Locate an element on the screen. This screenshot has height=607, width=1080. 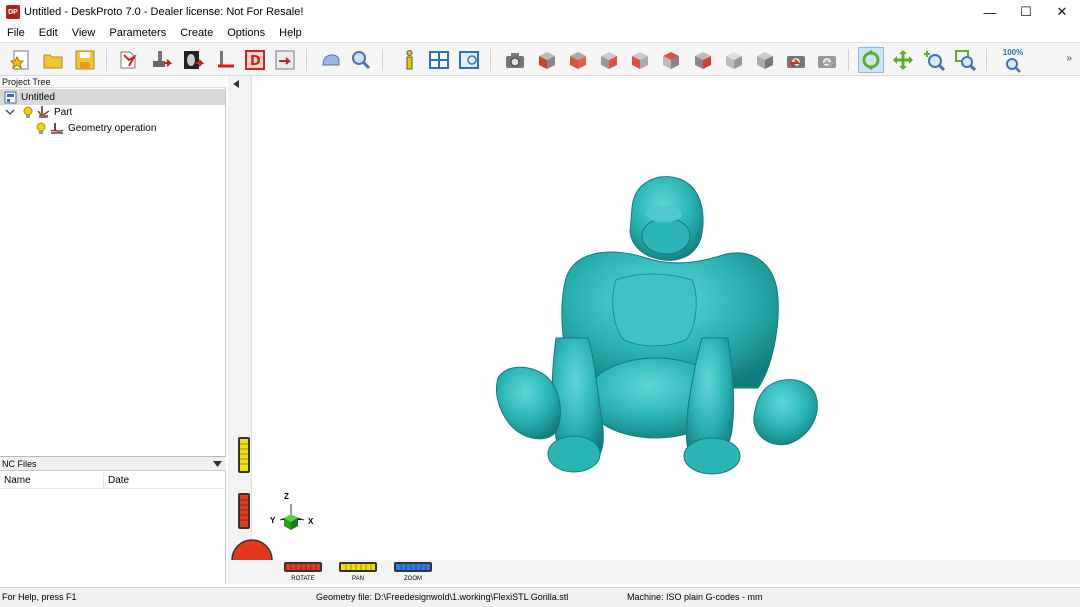
cube-iso2-icon is located at coordinates (765, 60).